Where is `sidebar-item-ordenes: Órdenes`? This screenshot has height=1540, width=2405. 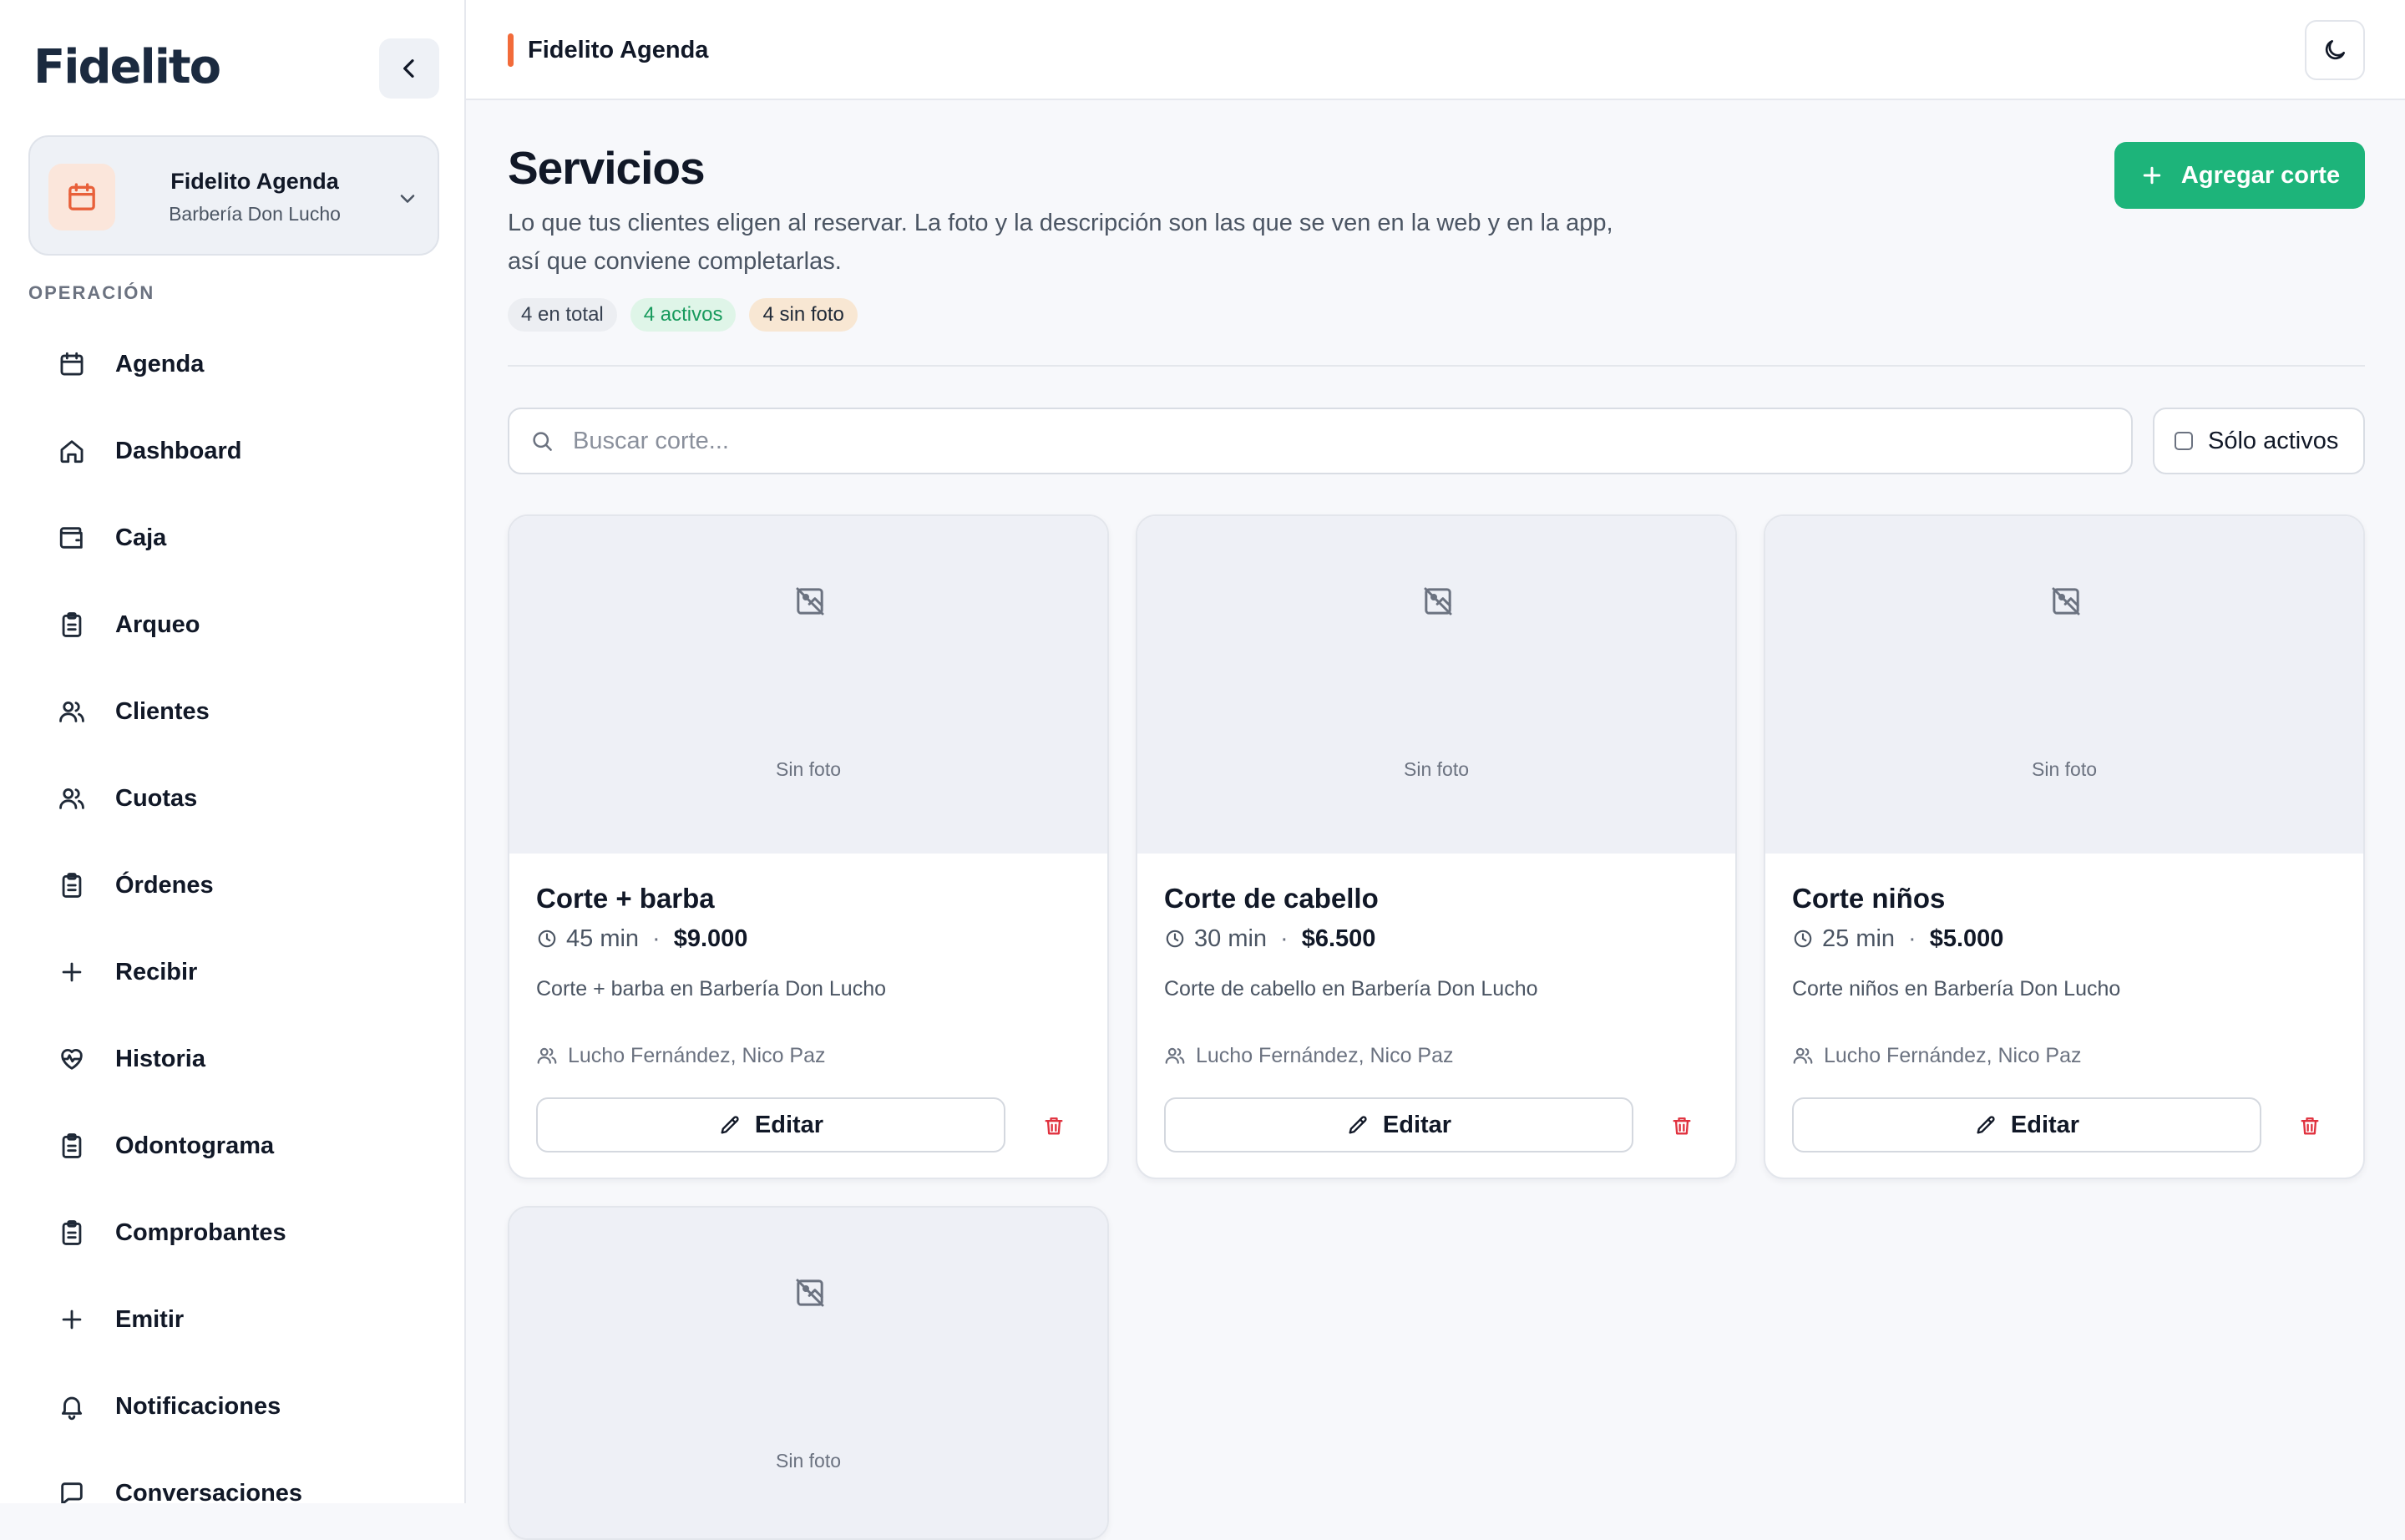 sidebar-item-ordenes: Órdenes is located at coordinates (233, 885).